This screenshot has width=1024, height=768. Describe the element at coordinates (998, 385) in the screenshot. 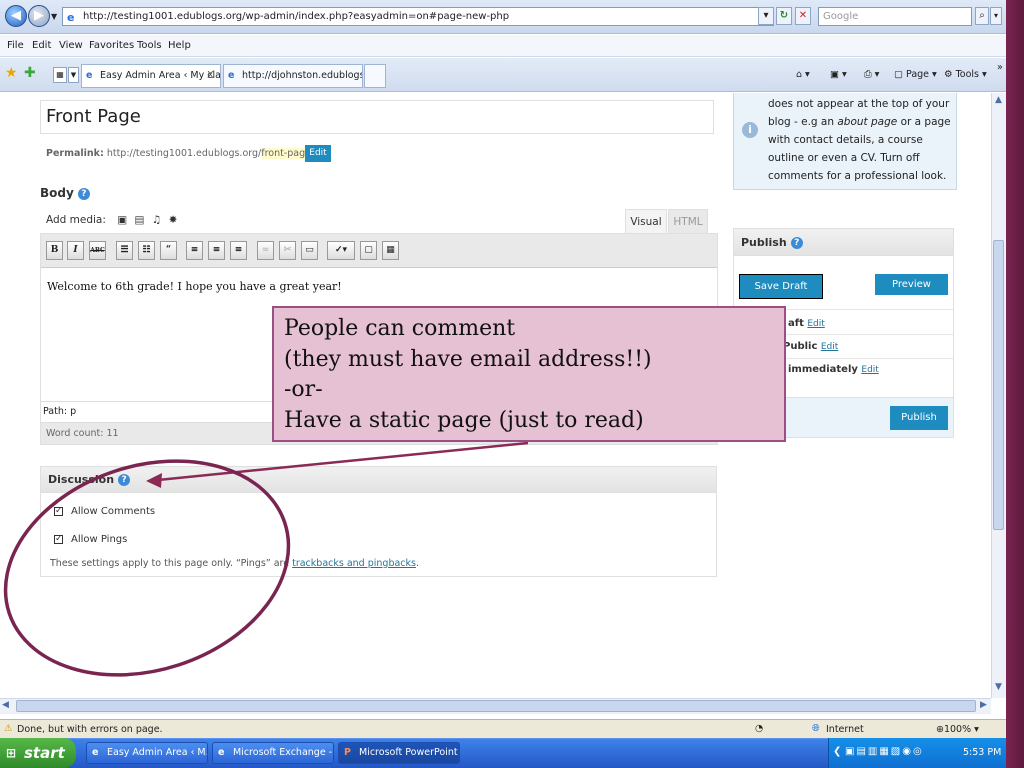

I see `vertical-scroll-thumb` at that location.